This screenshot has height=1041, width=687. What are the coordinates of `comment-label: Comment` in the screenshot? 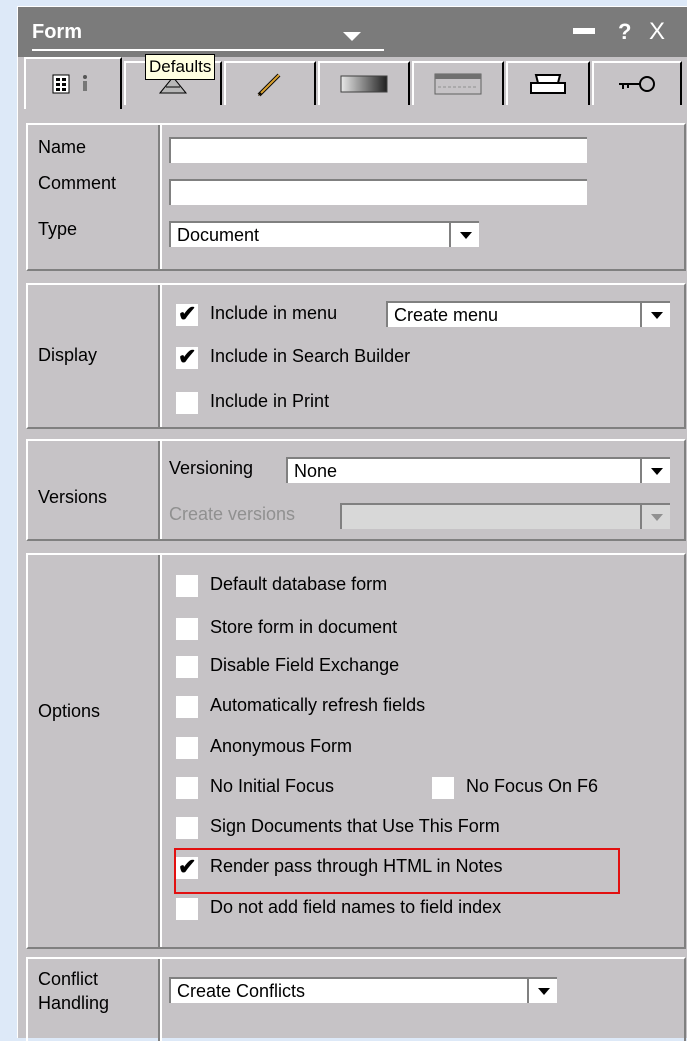 It's located at (77, 183).